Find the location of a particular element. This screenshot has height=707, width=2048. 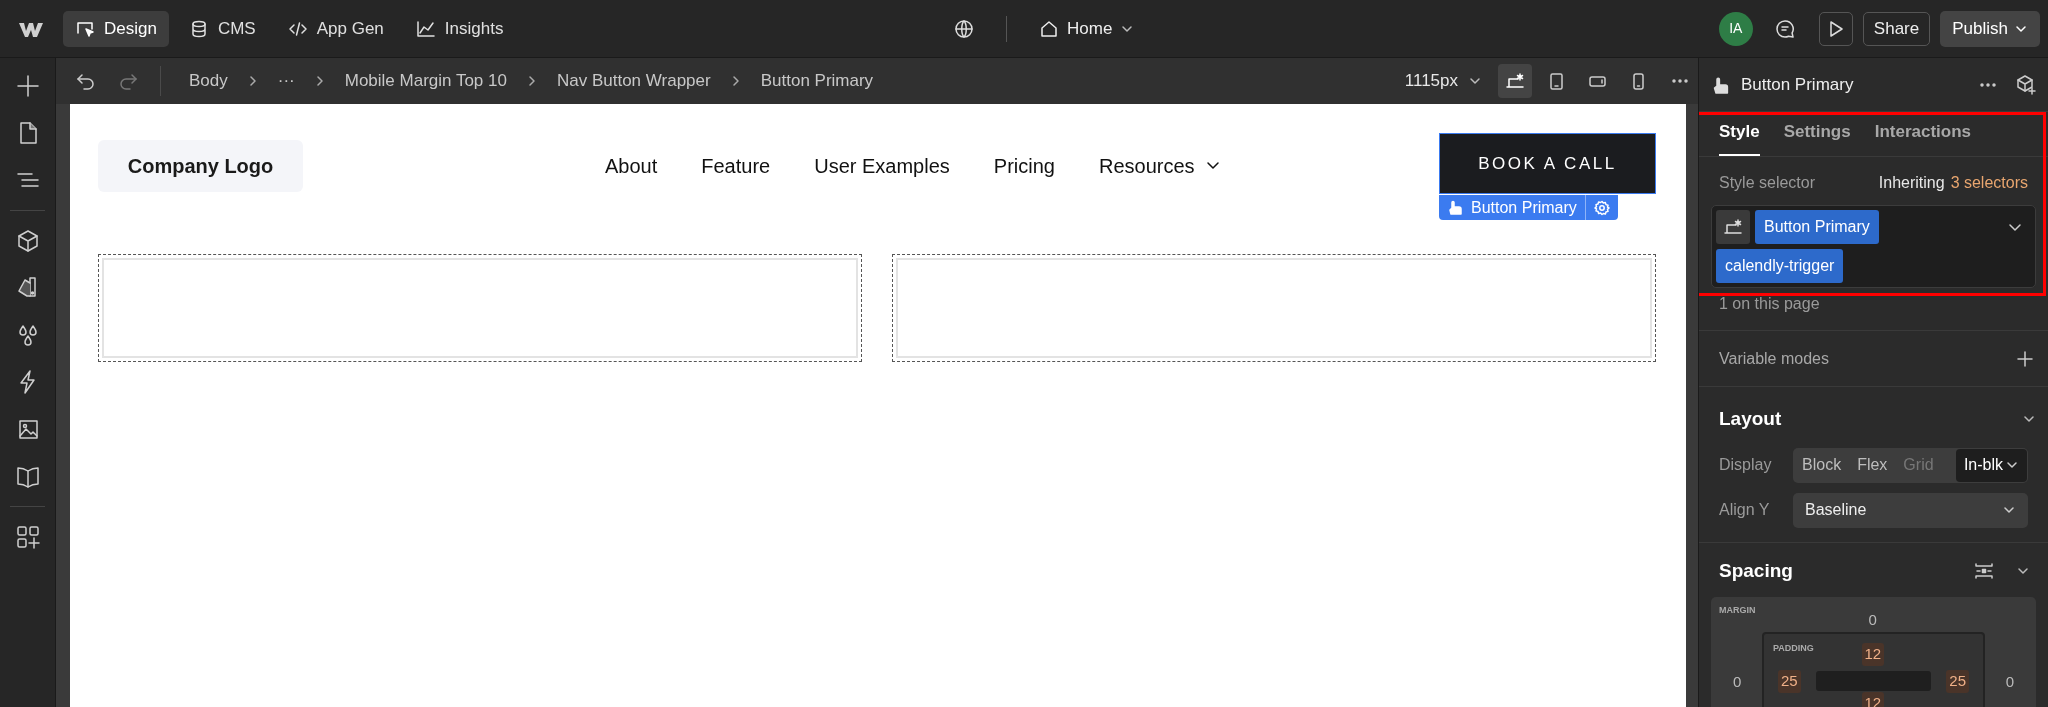

panel-tab: Interactions is located at coordinates (1923, 137).